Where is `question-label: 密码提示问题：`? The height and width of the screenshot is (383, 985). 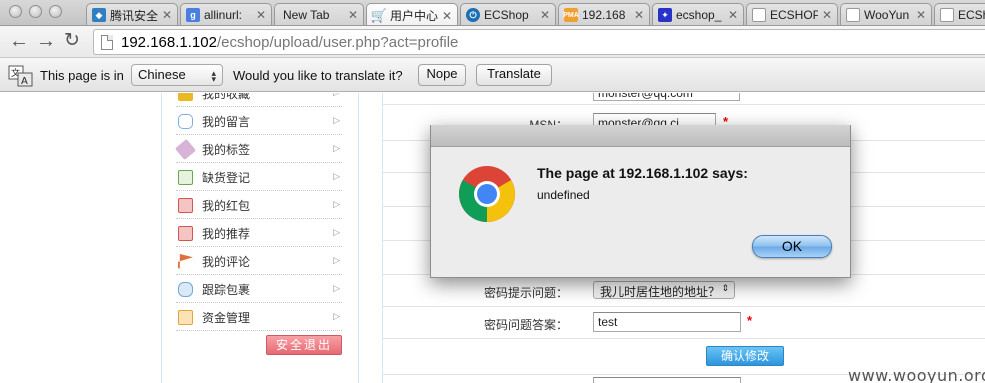
question-label: 密码提示问题： is located at coordinates (525, 293).